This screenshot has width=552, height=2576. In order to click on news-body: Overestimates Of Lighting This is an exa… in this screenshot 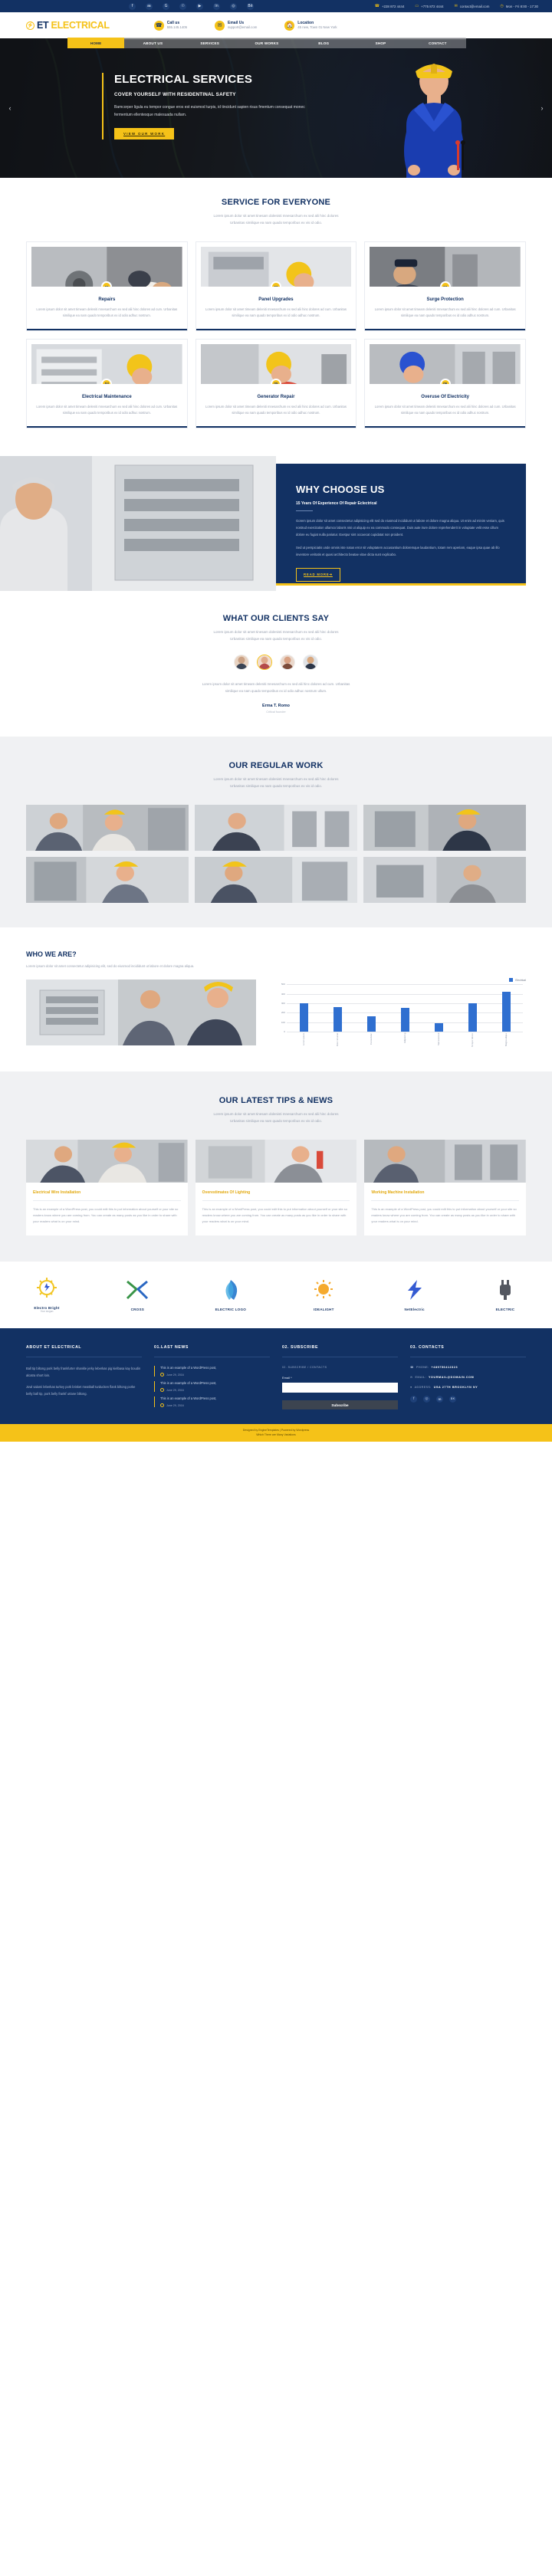, I will do `click(277, 1209)`.